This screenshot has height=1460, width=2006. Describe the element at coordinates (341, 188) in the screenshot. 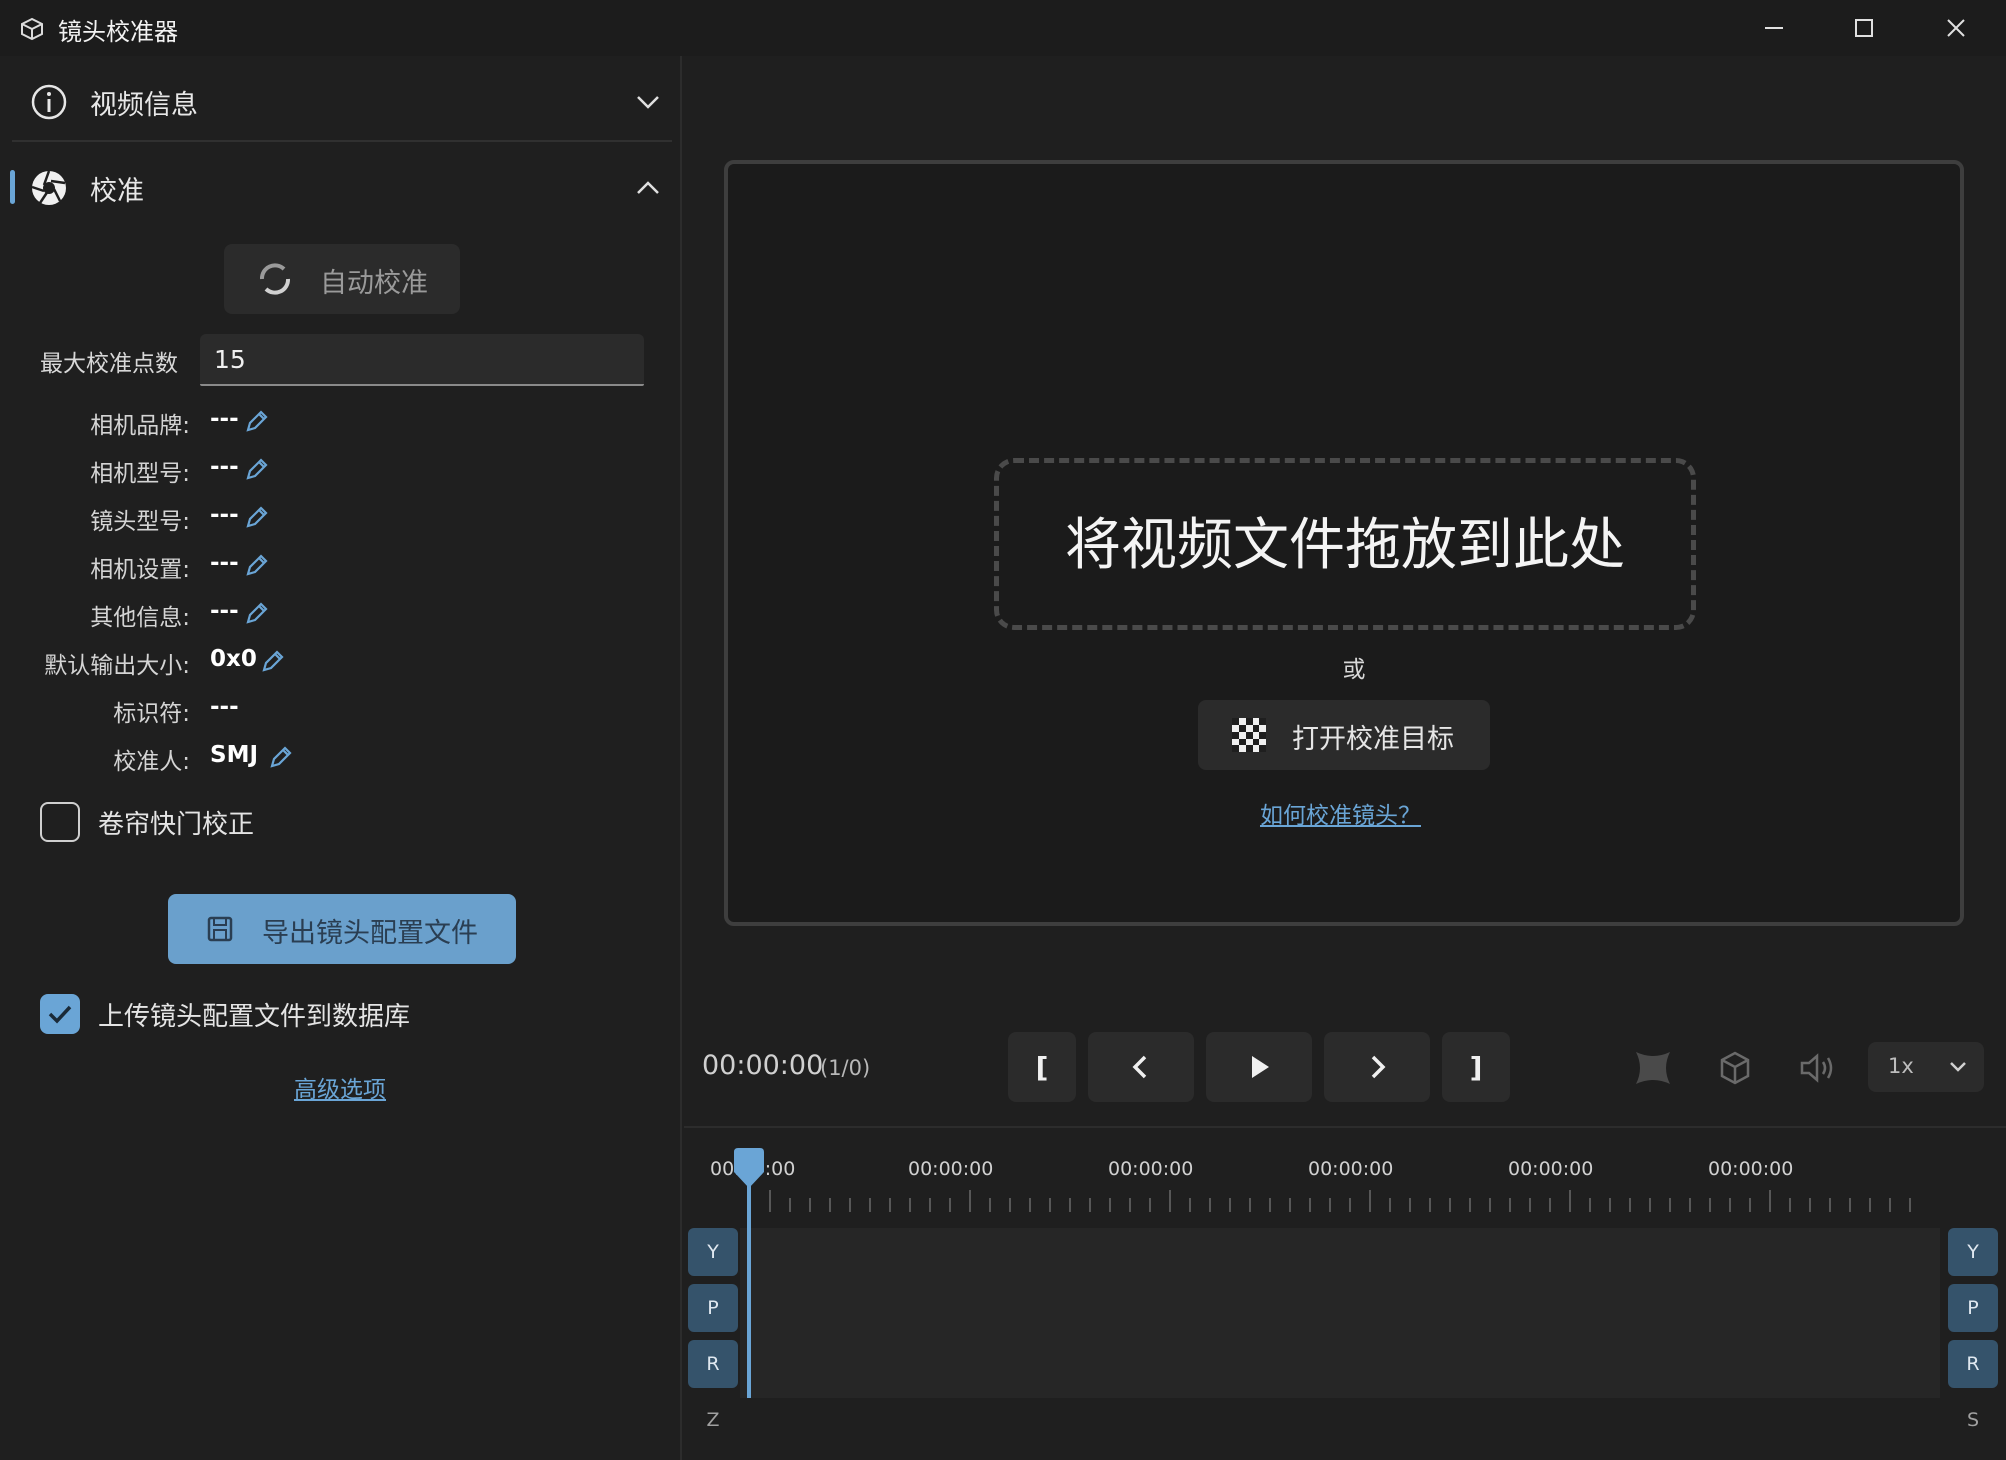

I see `section-calibration: 校准` at that location.